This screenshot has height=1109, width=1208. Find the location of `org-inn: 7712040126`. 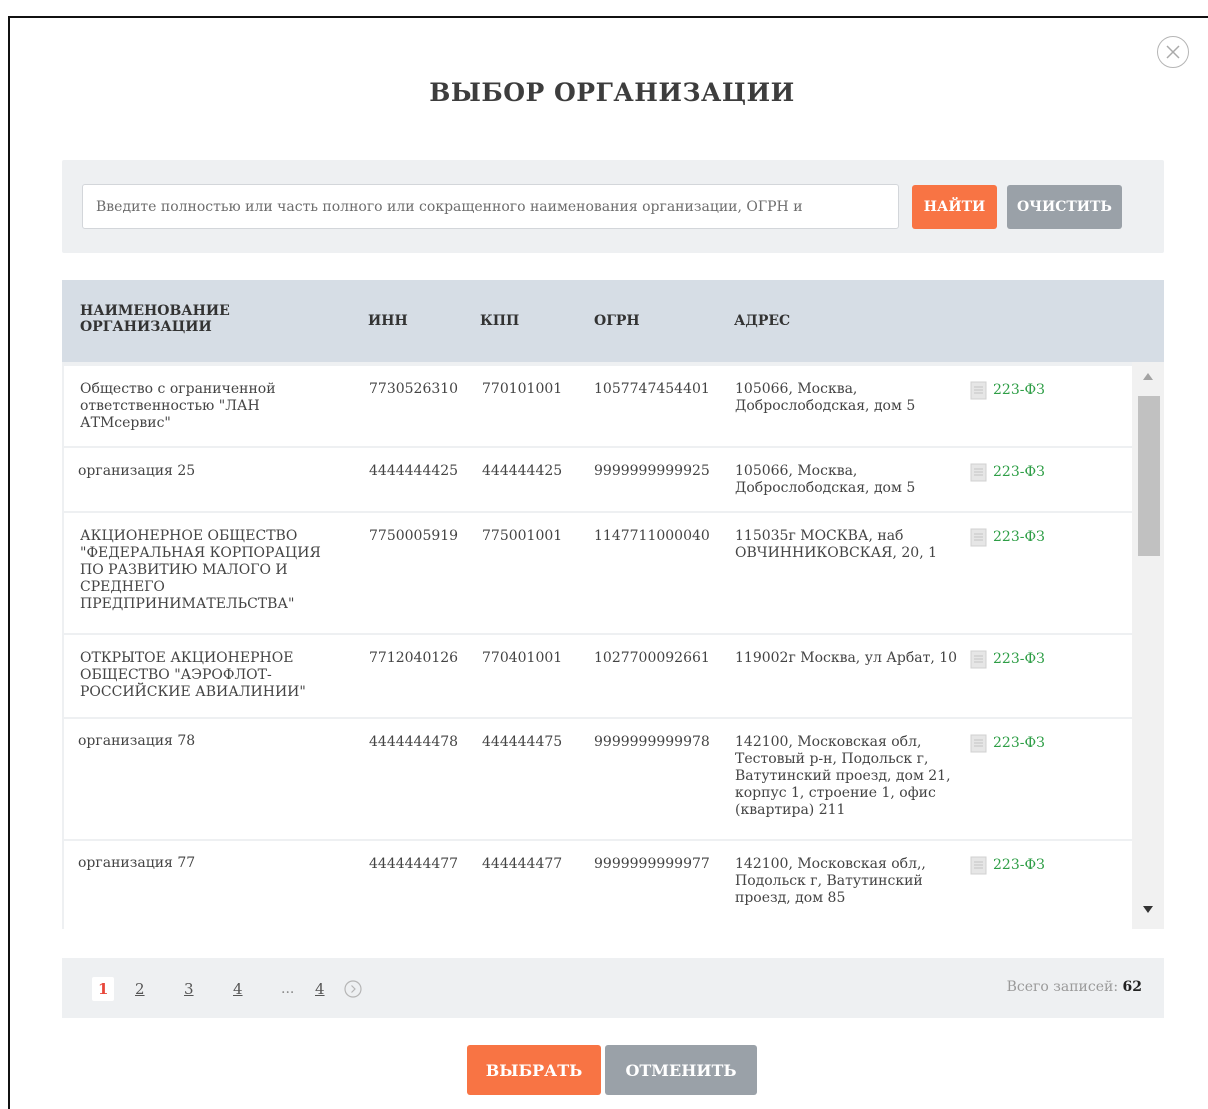

org-inn: 7712040126 is located at coordinates (414, 658).